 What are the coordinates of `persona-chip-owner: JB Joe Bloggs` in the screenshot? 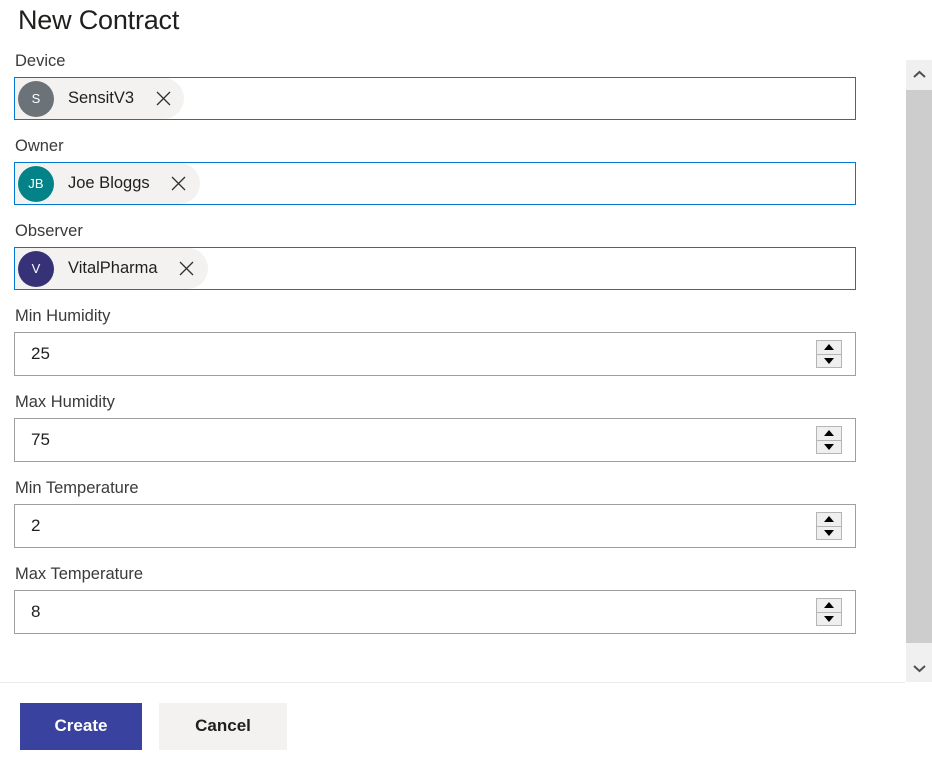 It's located at (107, 183).